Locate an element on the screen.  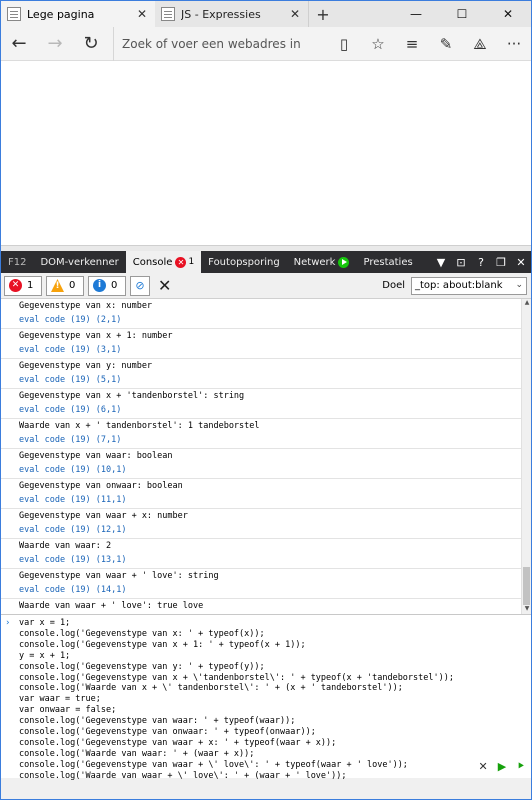
clear-console-icon: ✕ is located at coordinates (164, 285).